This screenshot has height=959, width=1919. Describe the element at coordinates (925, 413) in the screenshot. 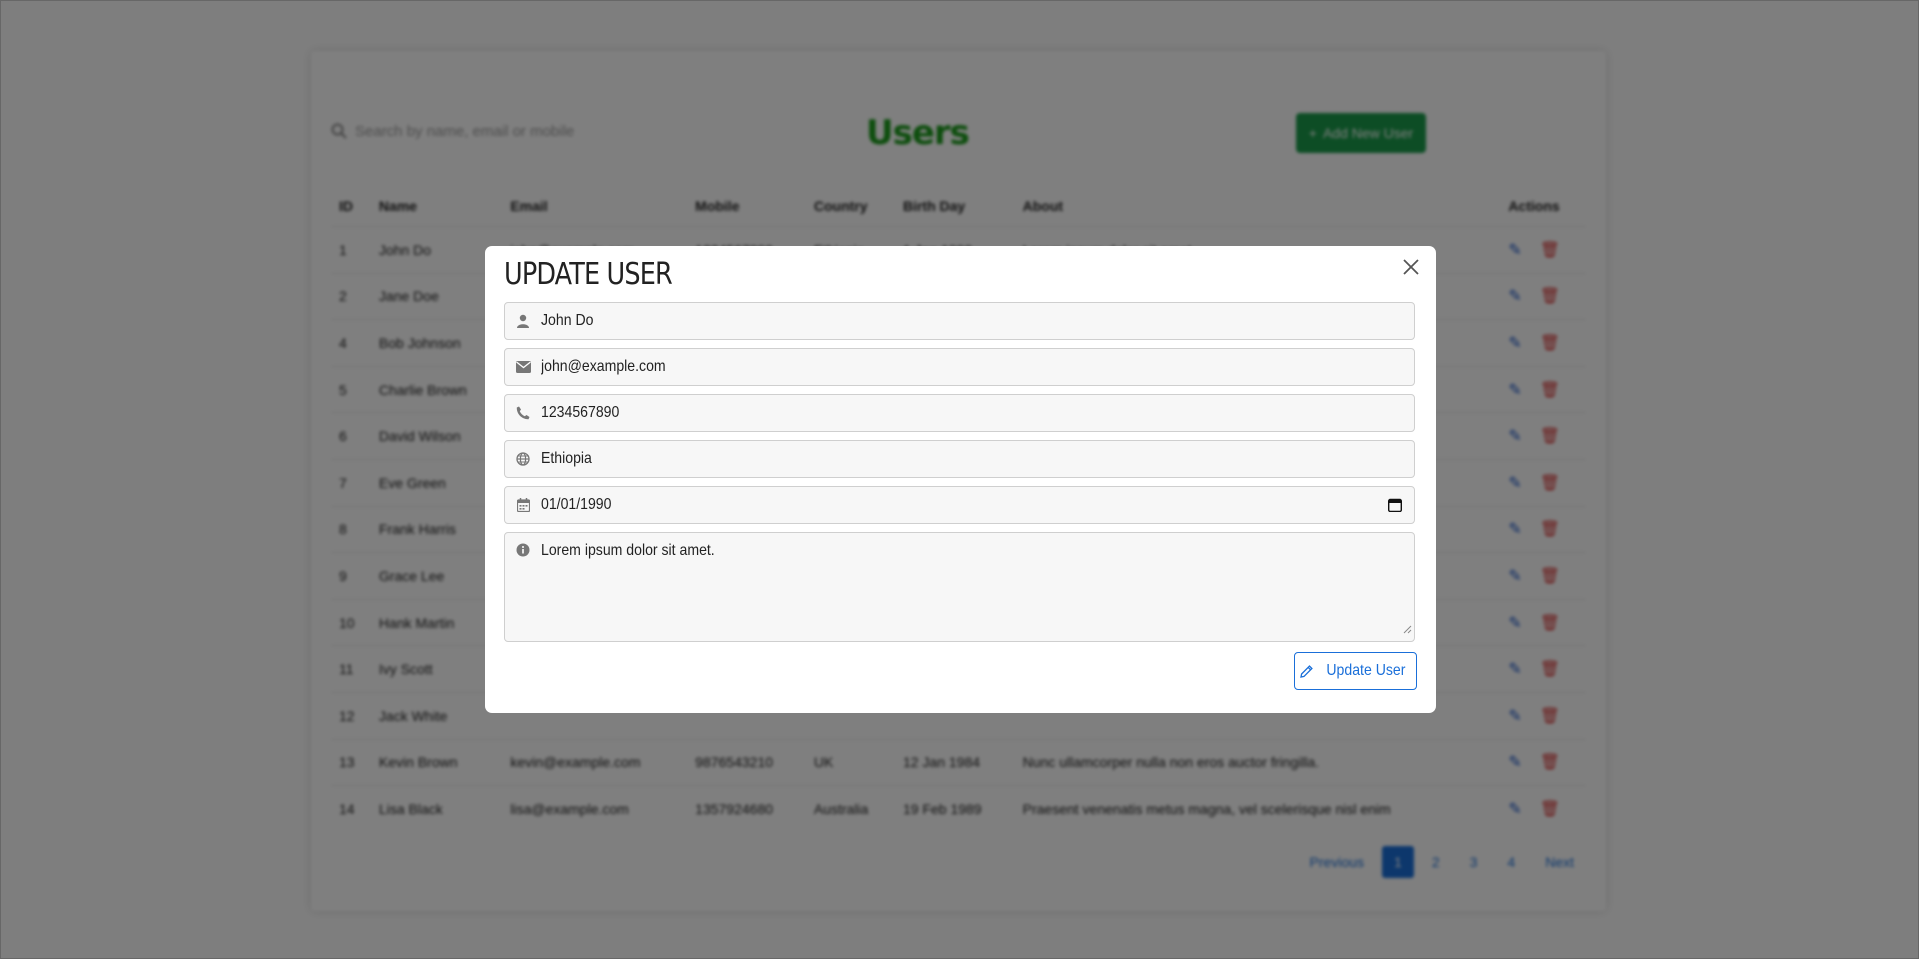

I see `mobile-input` at that location.